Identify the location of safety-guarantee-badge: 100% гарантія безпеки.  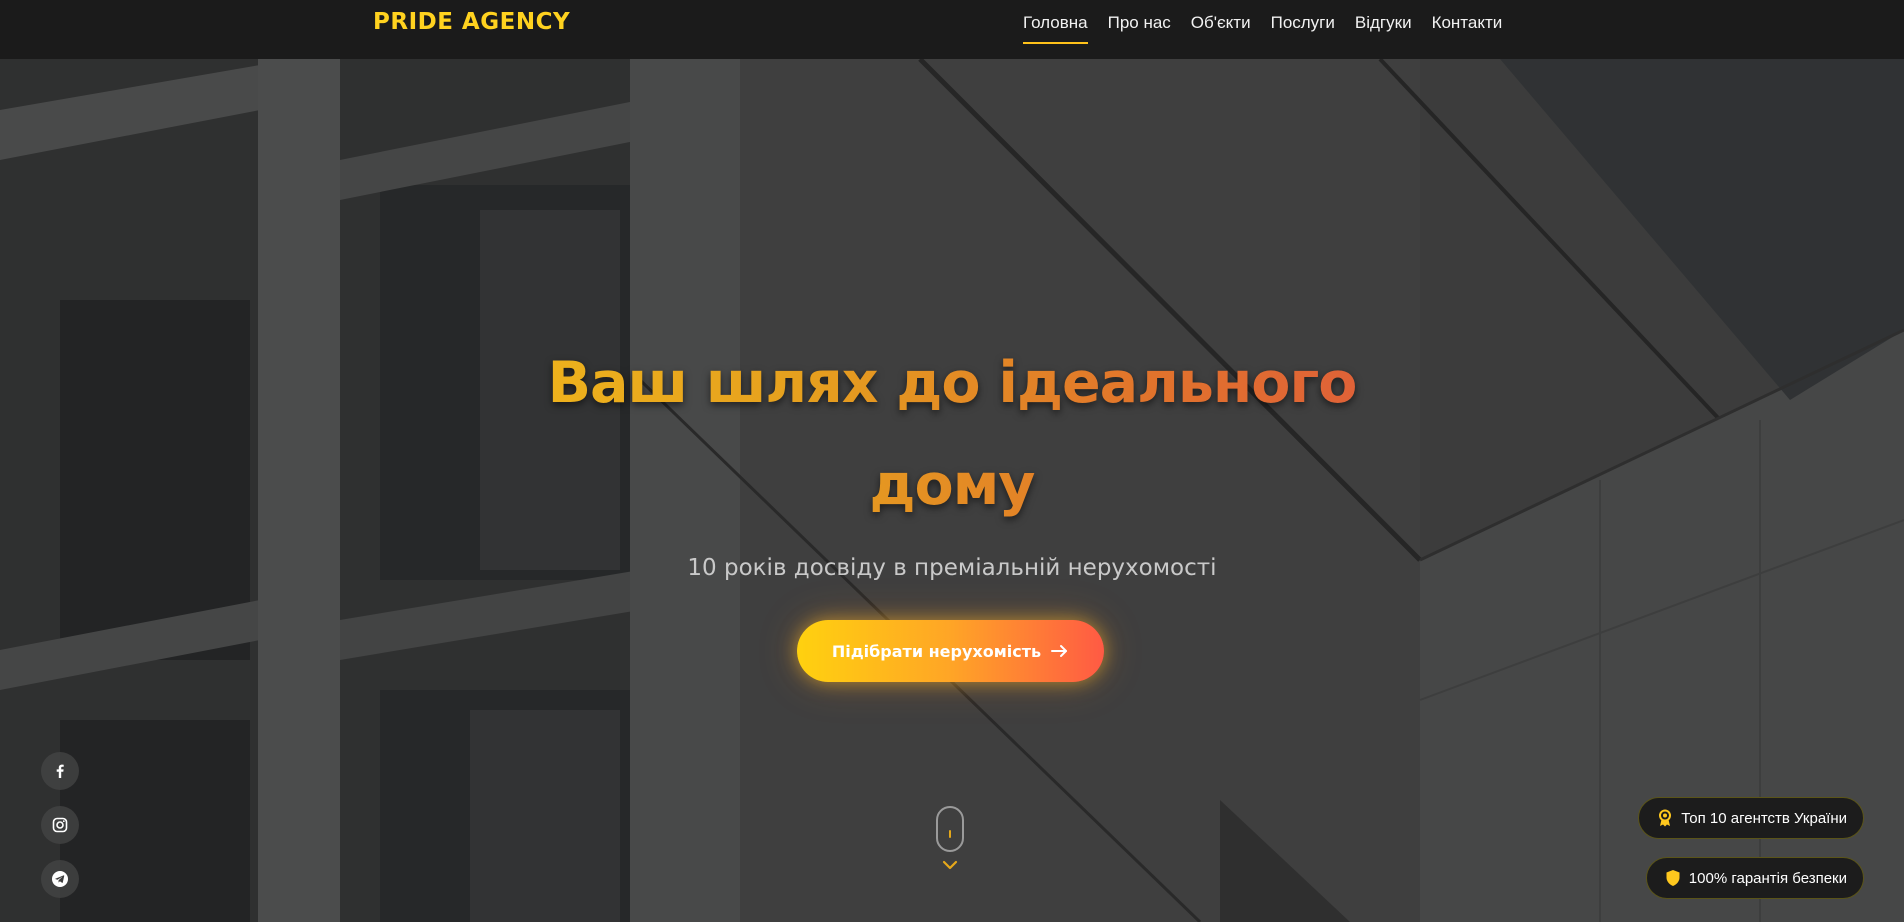
(1754, 878).